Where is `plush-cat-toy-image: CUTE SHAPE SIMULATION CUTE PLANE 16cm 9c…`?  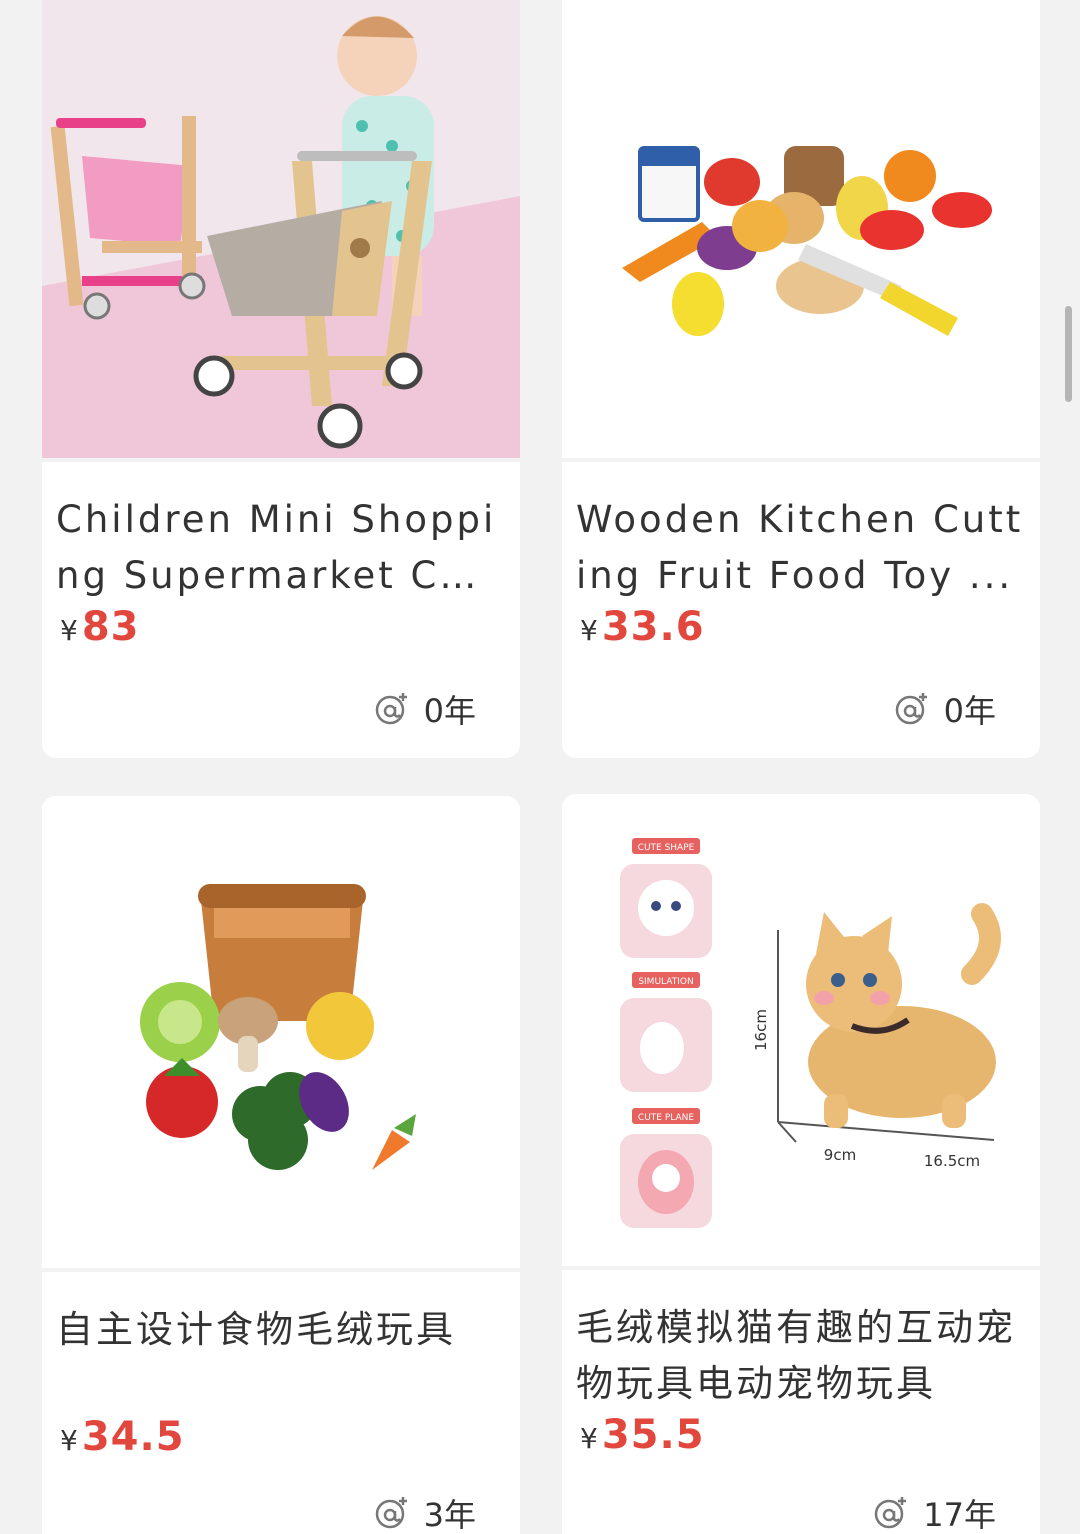 plush-cat-toy-image: CUTE SHAPE SIMULATION CUTE PLANE 16cm 9c… is located at coordinates (801, 1030).